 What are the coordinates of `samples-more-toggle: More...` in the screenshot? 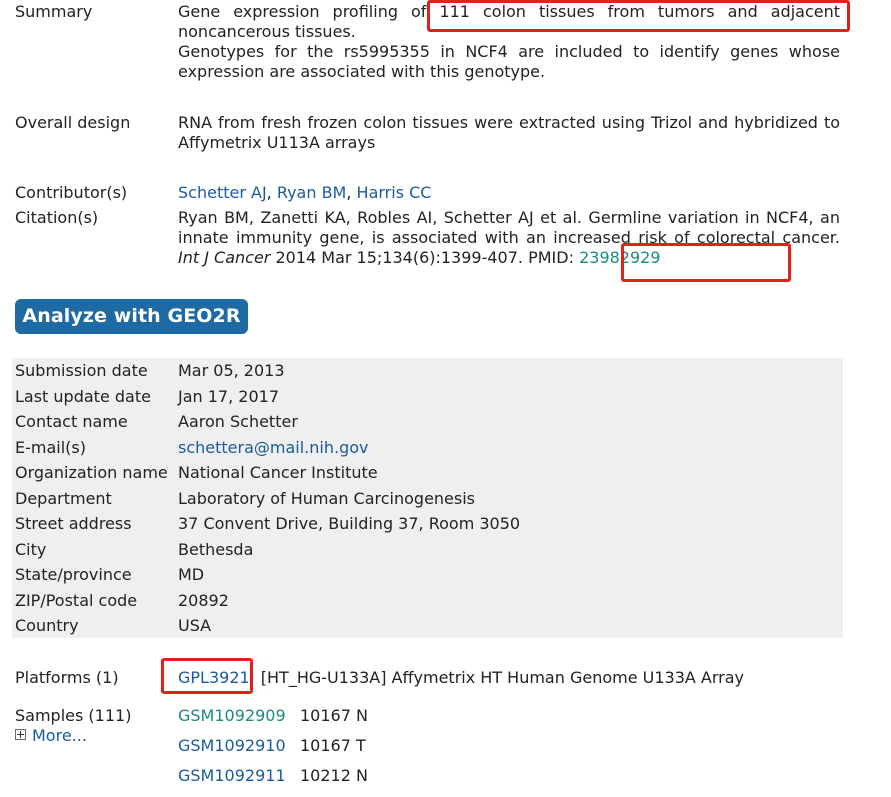 It's located at (51, 736).